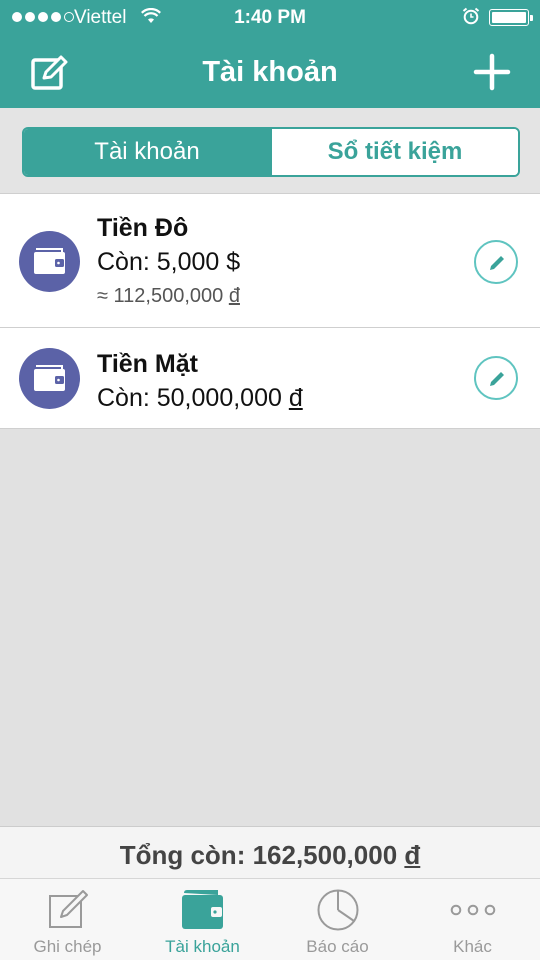  What do you see at coordinates (394, 152) in the screenshot?
I see `segment-savings: Sổ tiết kiệm` at bounding box center [394, 152].